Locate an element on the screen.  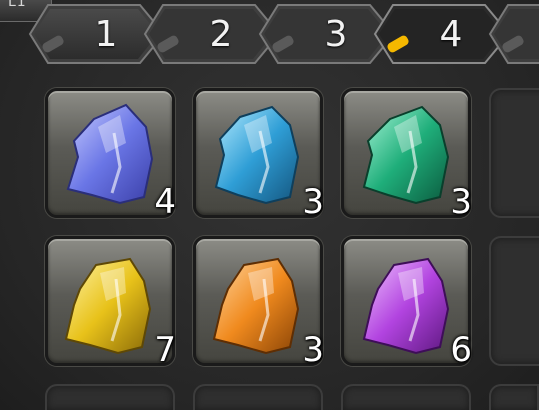
yellow-crystal-icon is located at coordinates (108, 306).